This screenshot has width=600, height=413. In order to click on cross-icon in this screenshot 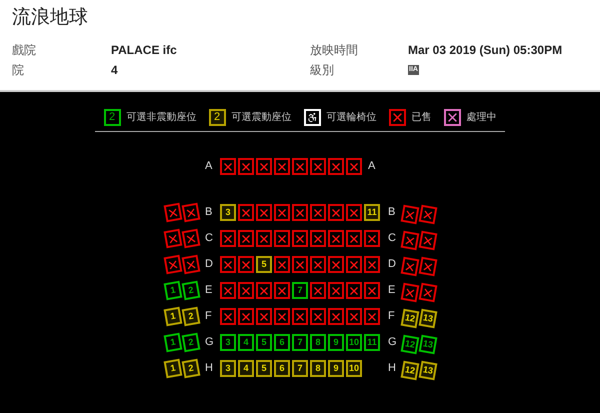, I will do `click(318, 213)`.